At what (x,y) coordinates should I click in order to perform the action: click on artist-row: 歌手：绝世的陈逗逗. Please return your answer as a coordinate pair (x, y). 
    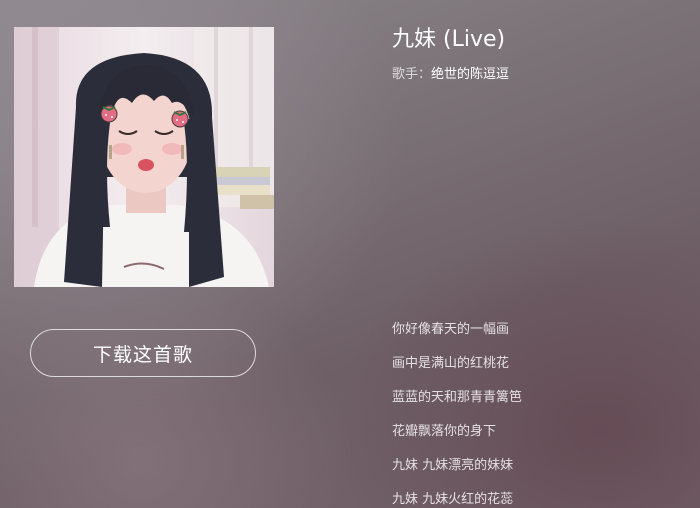
    Looking at the image, I should click on (450, 75).